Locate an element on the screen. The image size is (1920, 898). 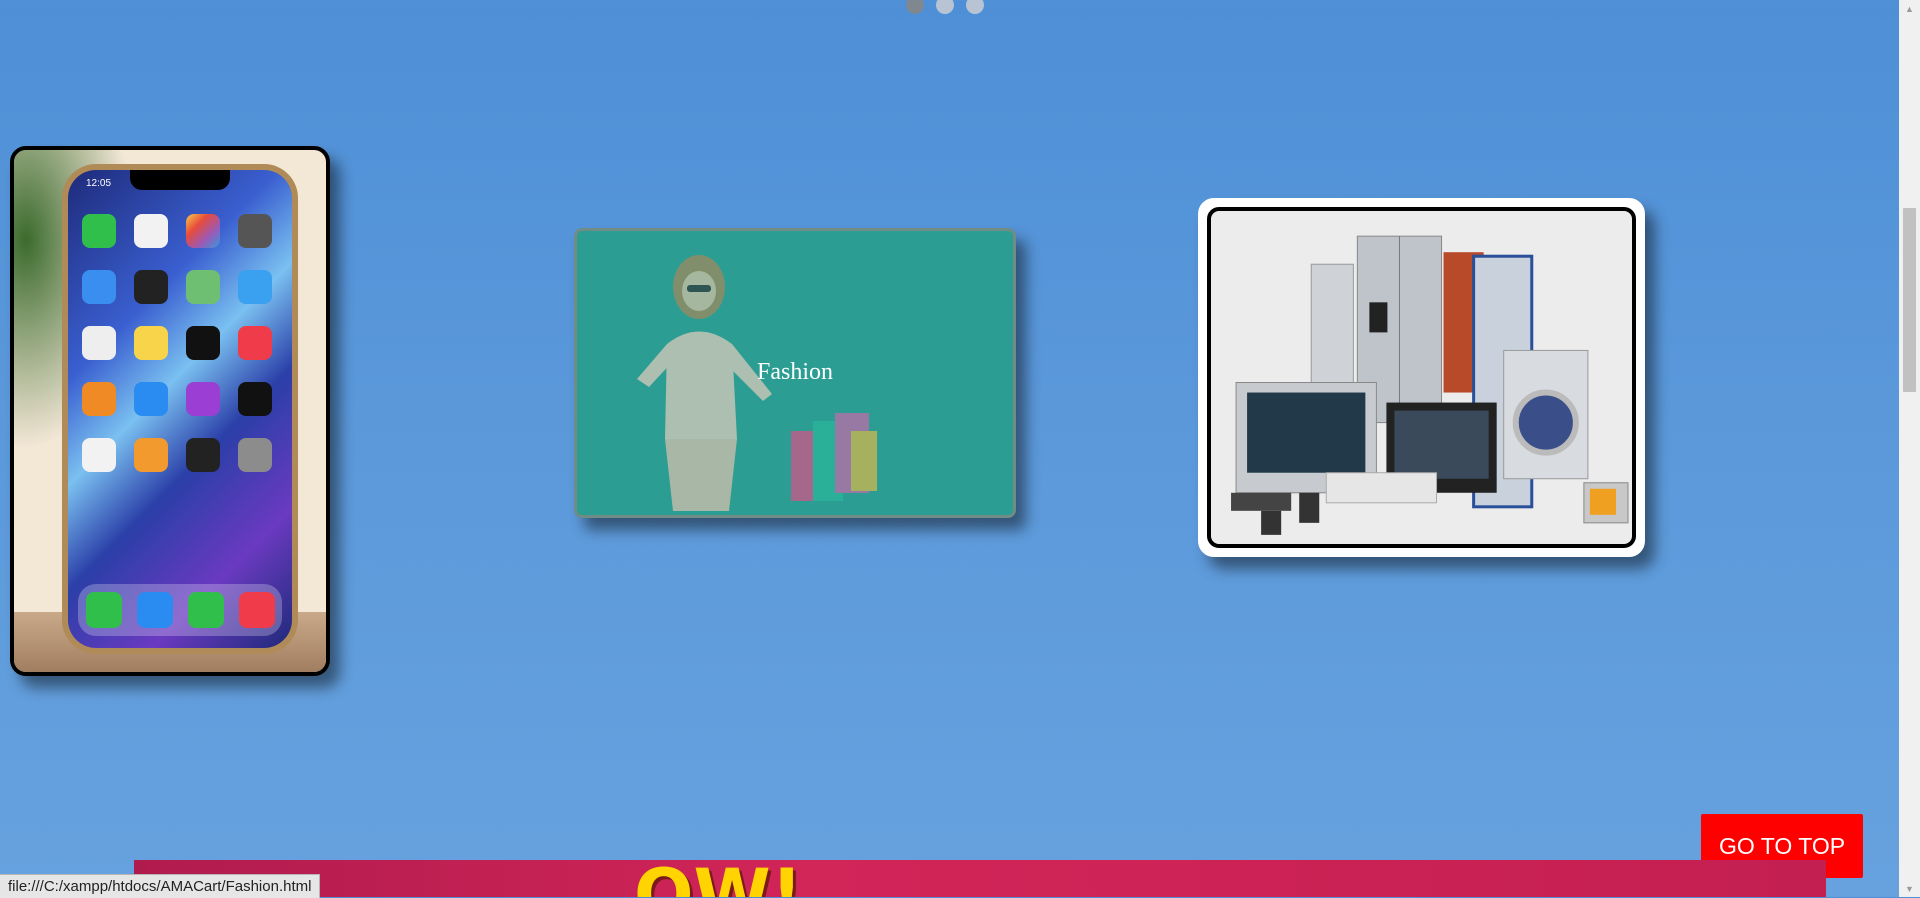
smartphone-image: 12:05 is located at coordinates (180, 409).